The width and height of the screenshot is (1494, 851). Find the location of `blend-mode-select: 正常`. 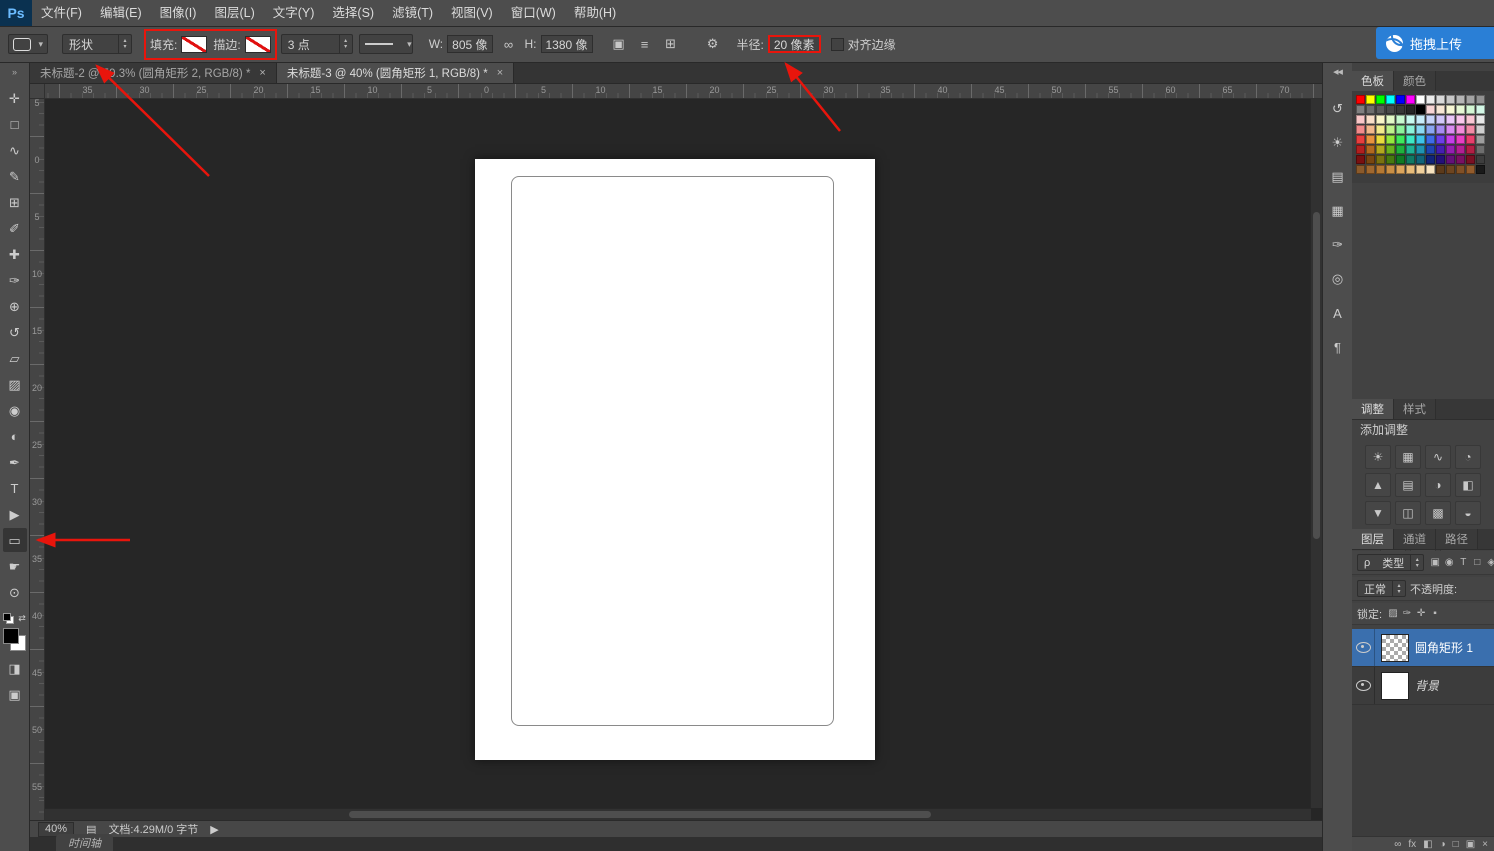

blend-mode-select: 正常 is located at coordinates (1381, 588).